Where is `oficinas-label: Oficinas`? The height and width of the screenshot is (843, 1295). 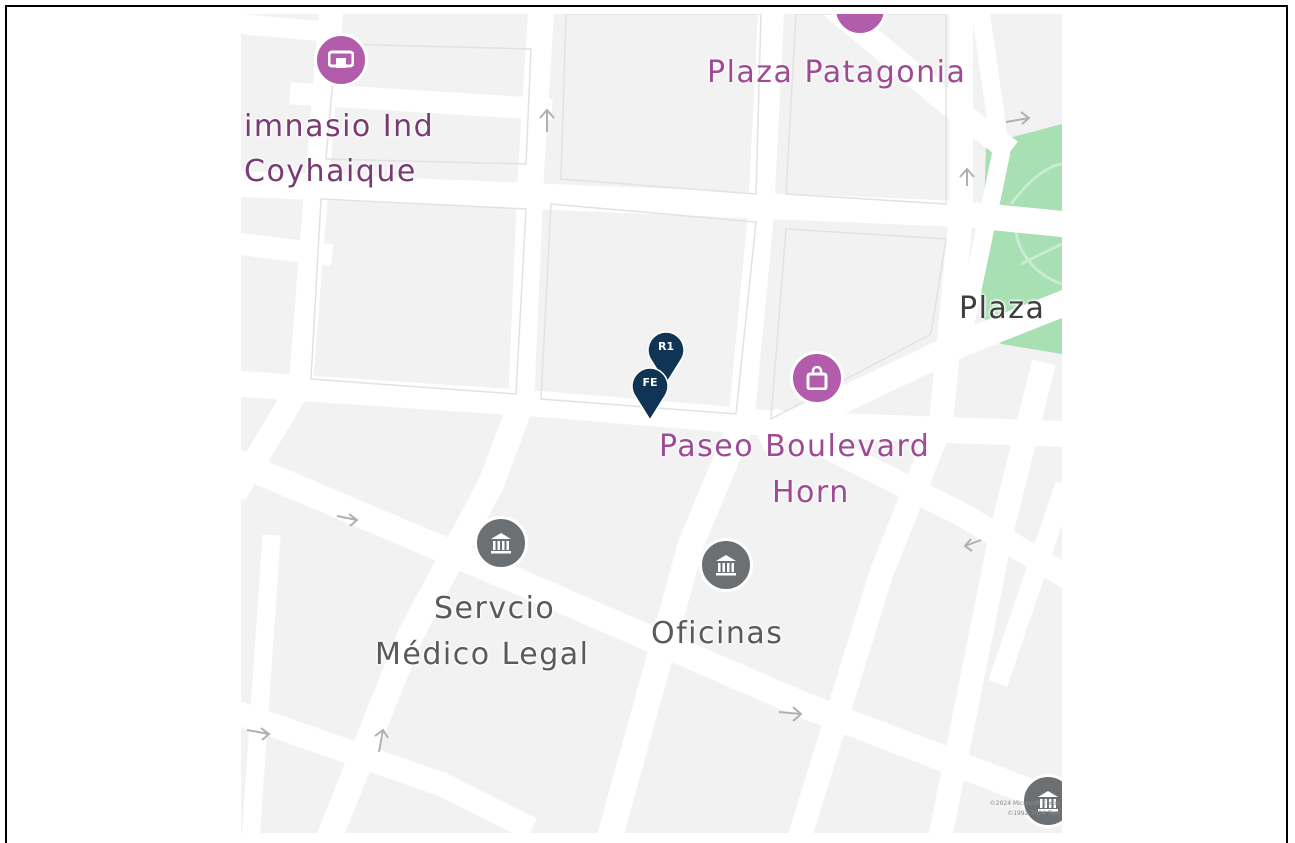
oficinas-label: Oficinas is located at coordinates (717, 633).